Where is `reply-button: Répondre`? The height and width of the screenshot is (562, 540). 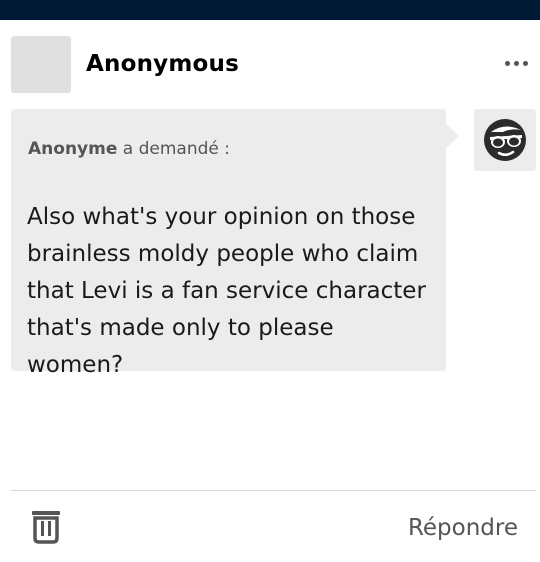 reply-button: Répondre is located at coordinates (463, 528).